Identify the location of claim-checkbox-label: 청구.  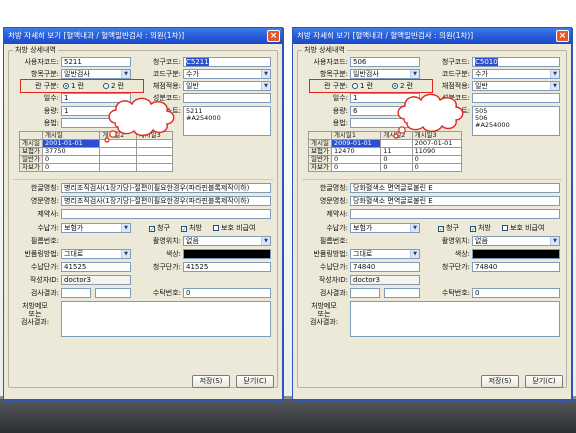
(163, 228).